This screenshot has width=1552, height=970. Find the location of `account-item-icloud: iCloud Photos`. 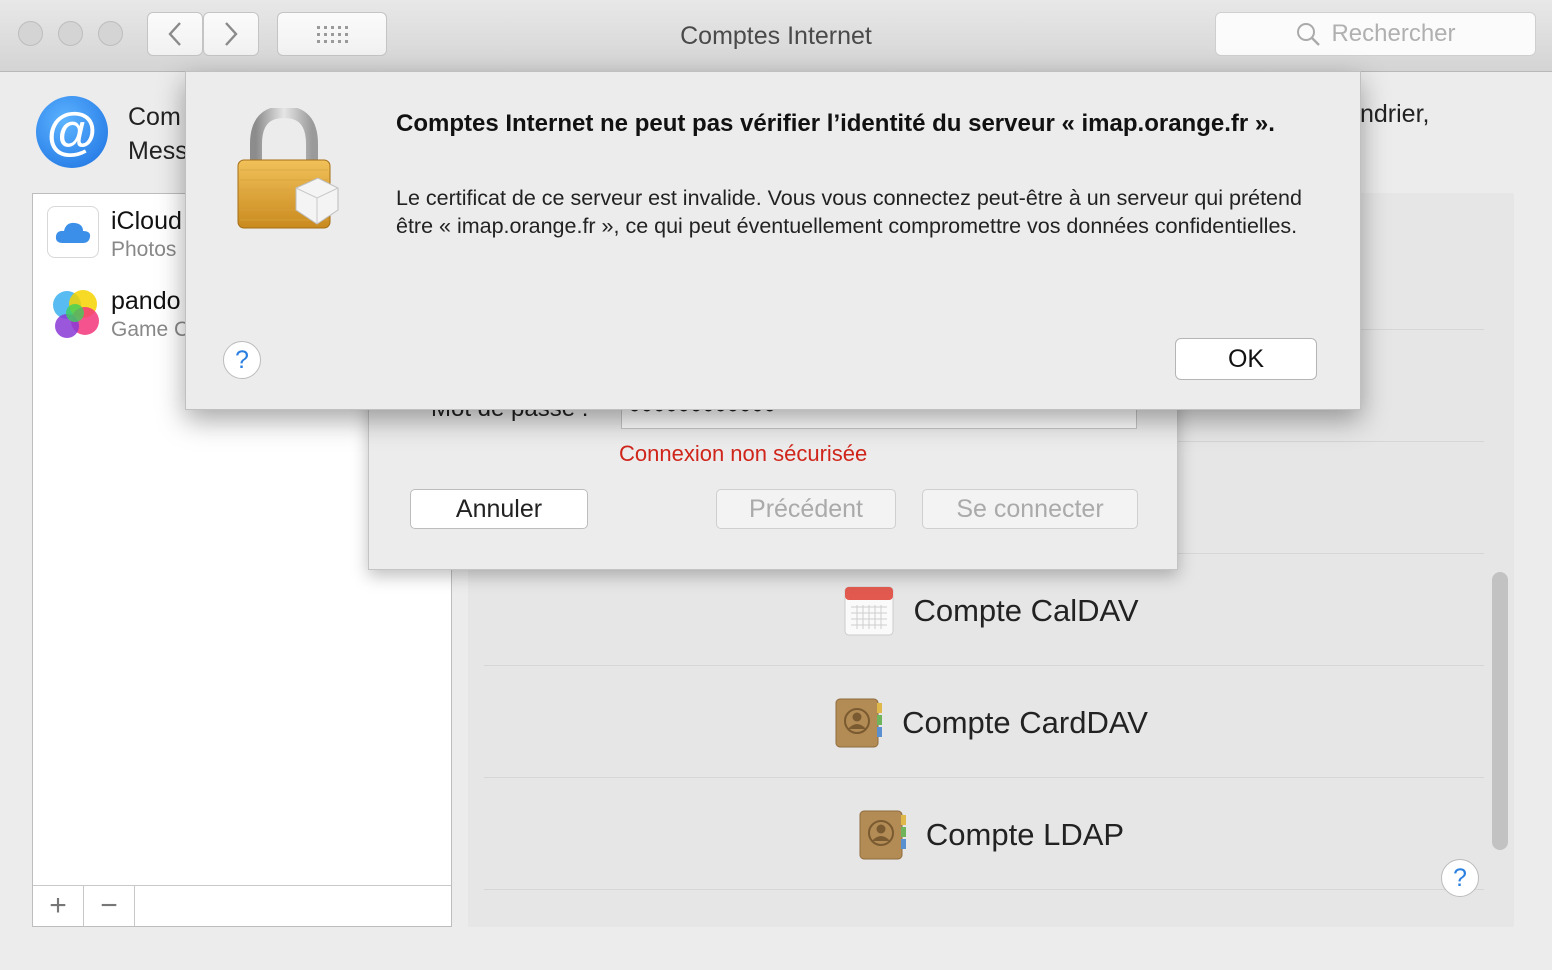

account-item-icloud: iCloud Photos is located at coordinates (114, 235).